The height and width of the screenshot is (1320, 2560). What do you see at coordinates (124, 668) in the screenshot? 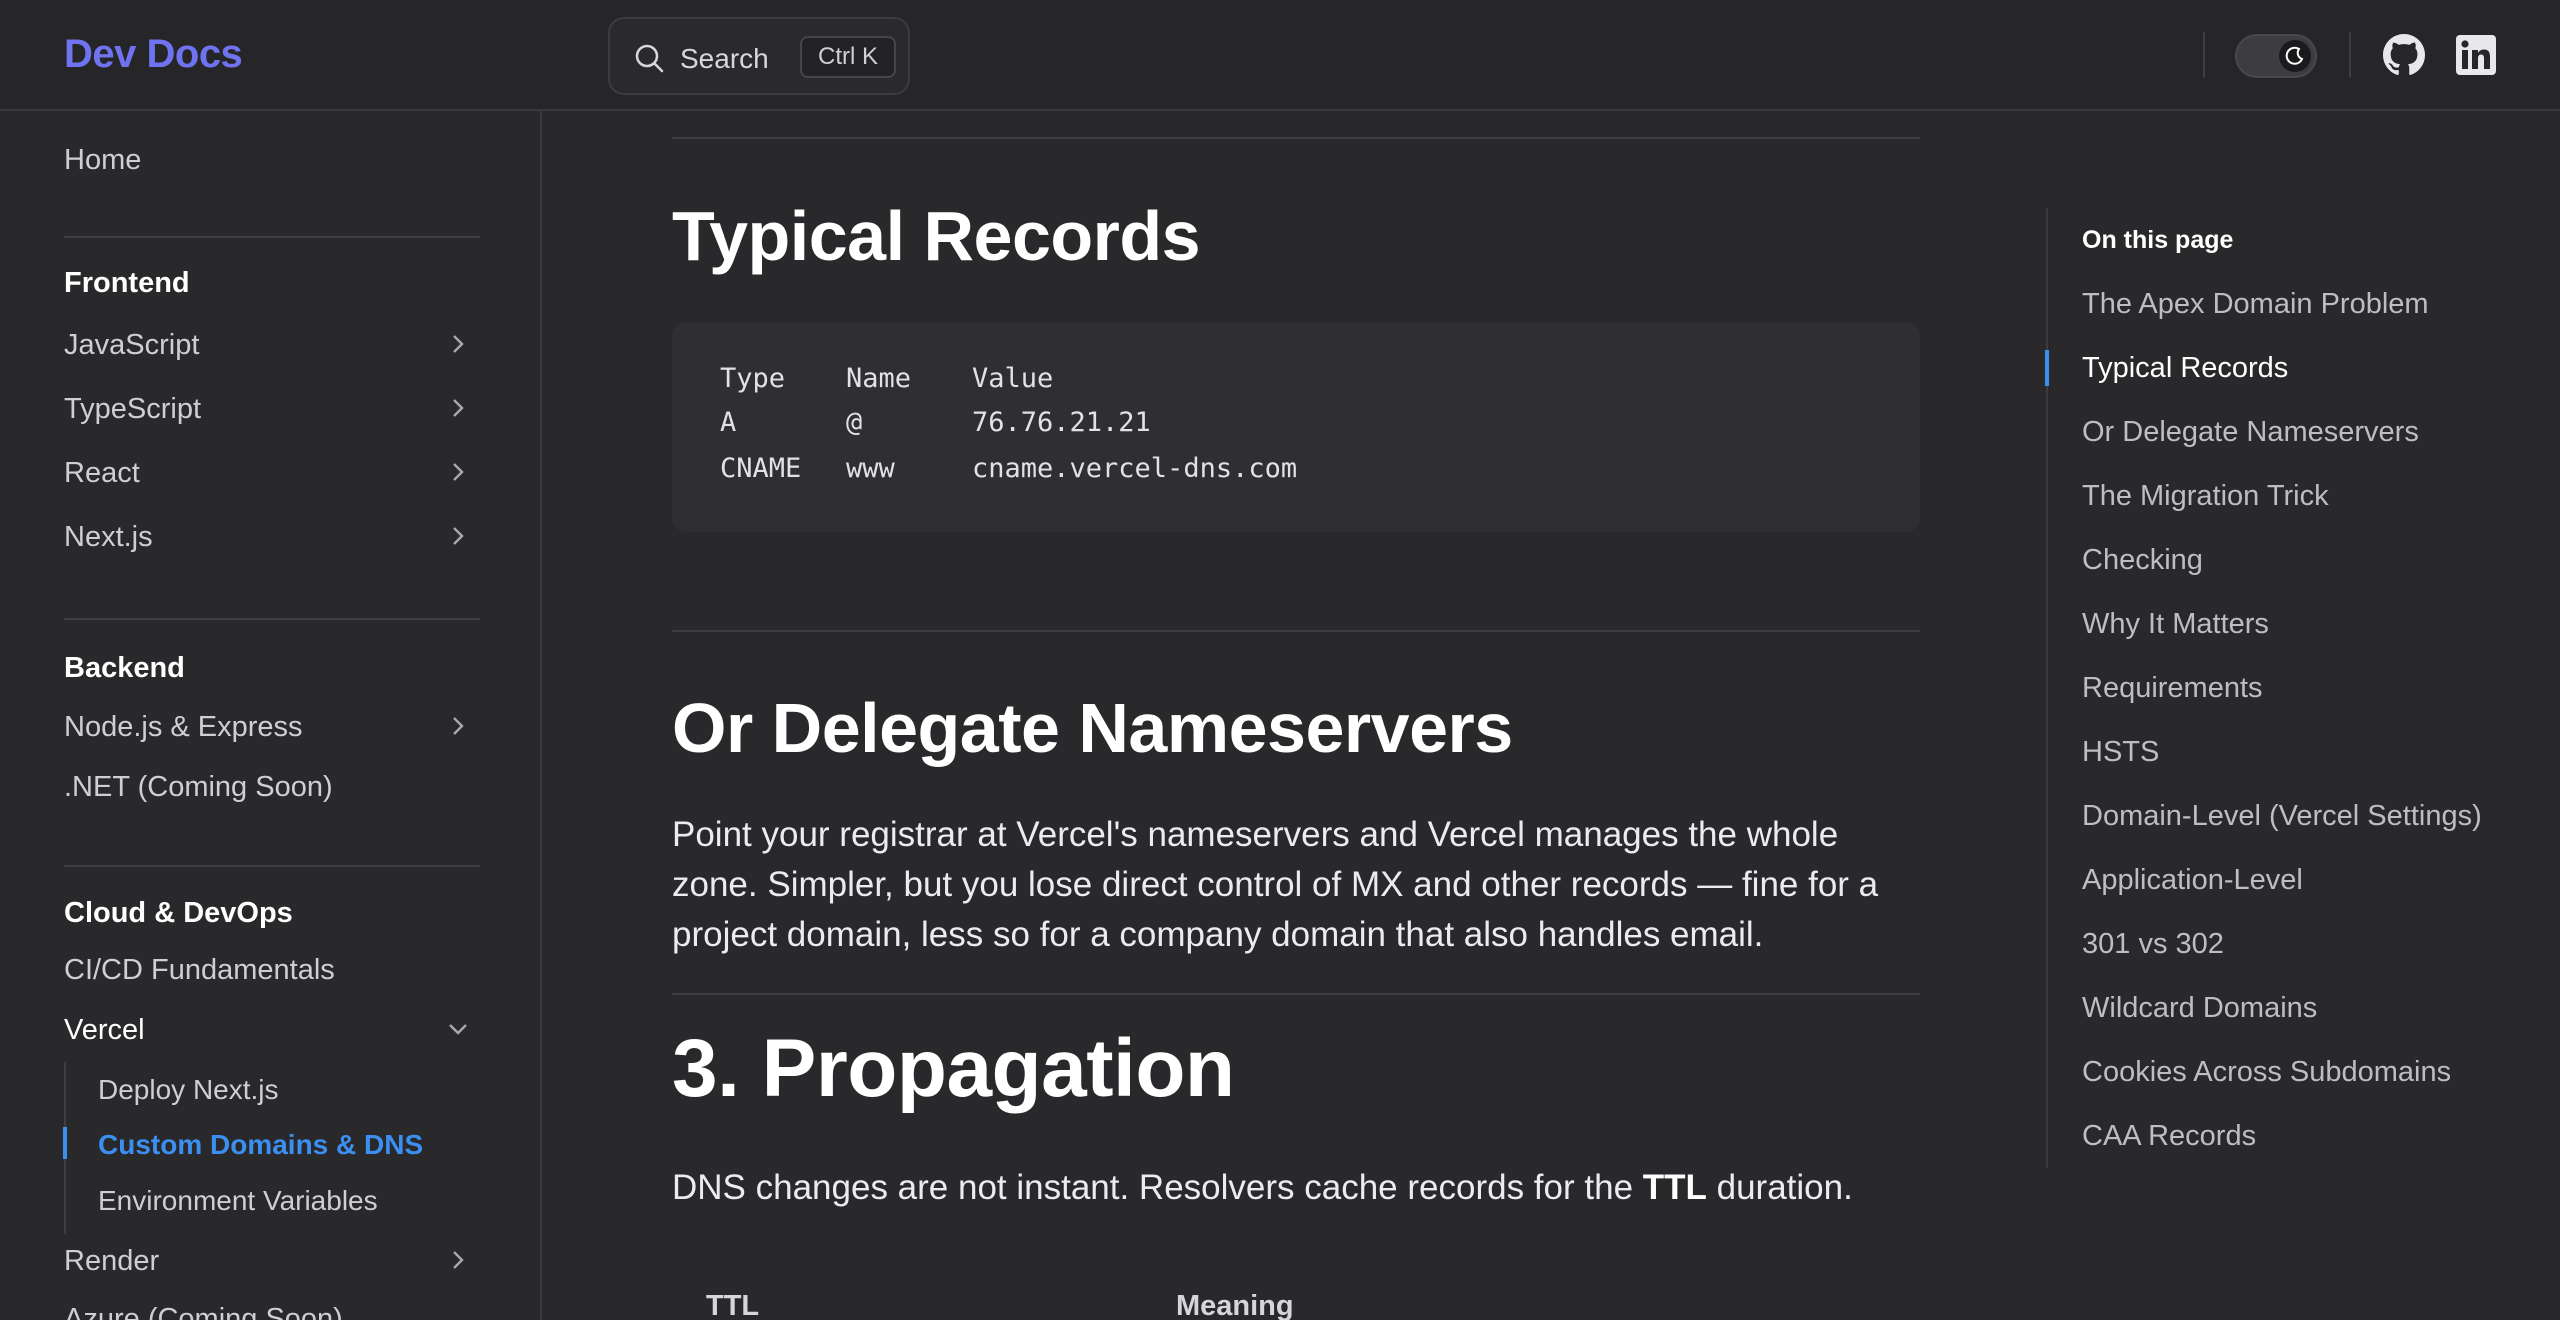
I see `sidebar-section-backend: Backend` at bounding box center [124, 668].